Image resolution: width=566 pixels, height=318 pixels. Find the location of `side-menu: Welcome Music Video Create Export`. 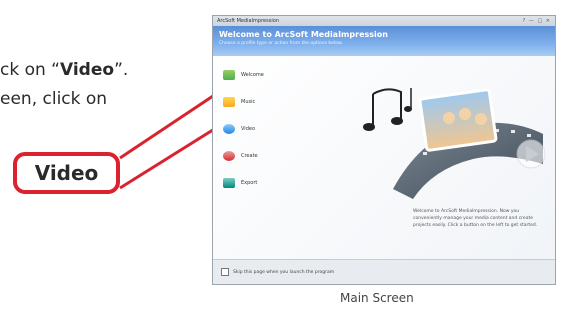

side-menu: Welcome Music Video Create Export is located at coordinates (263, 133).